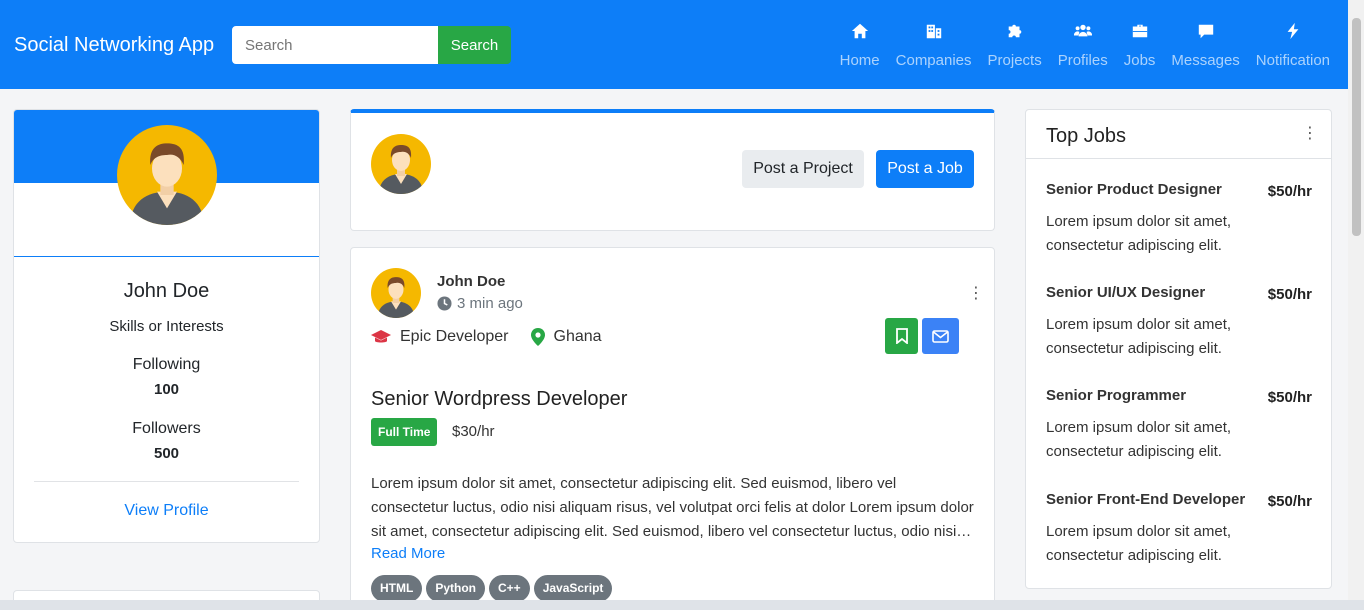 This screenshot has height=610, width=1364. I want to click on skill-tag: HTML, so click(397, 588).